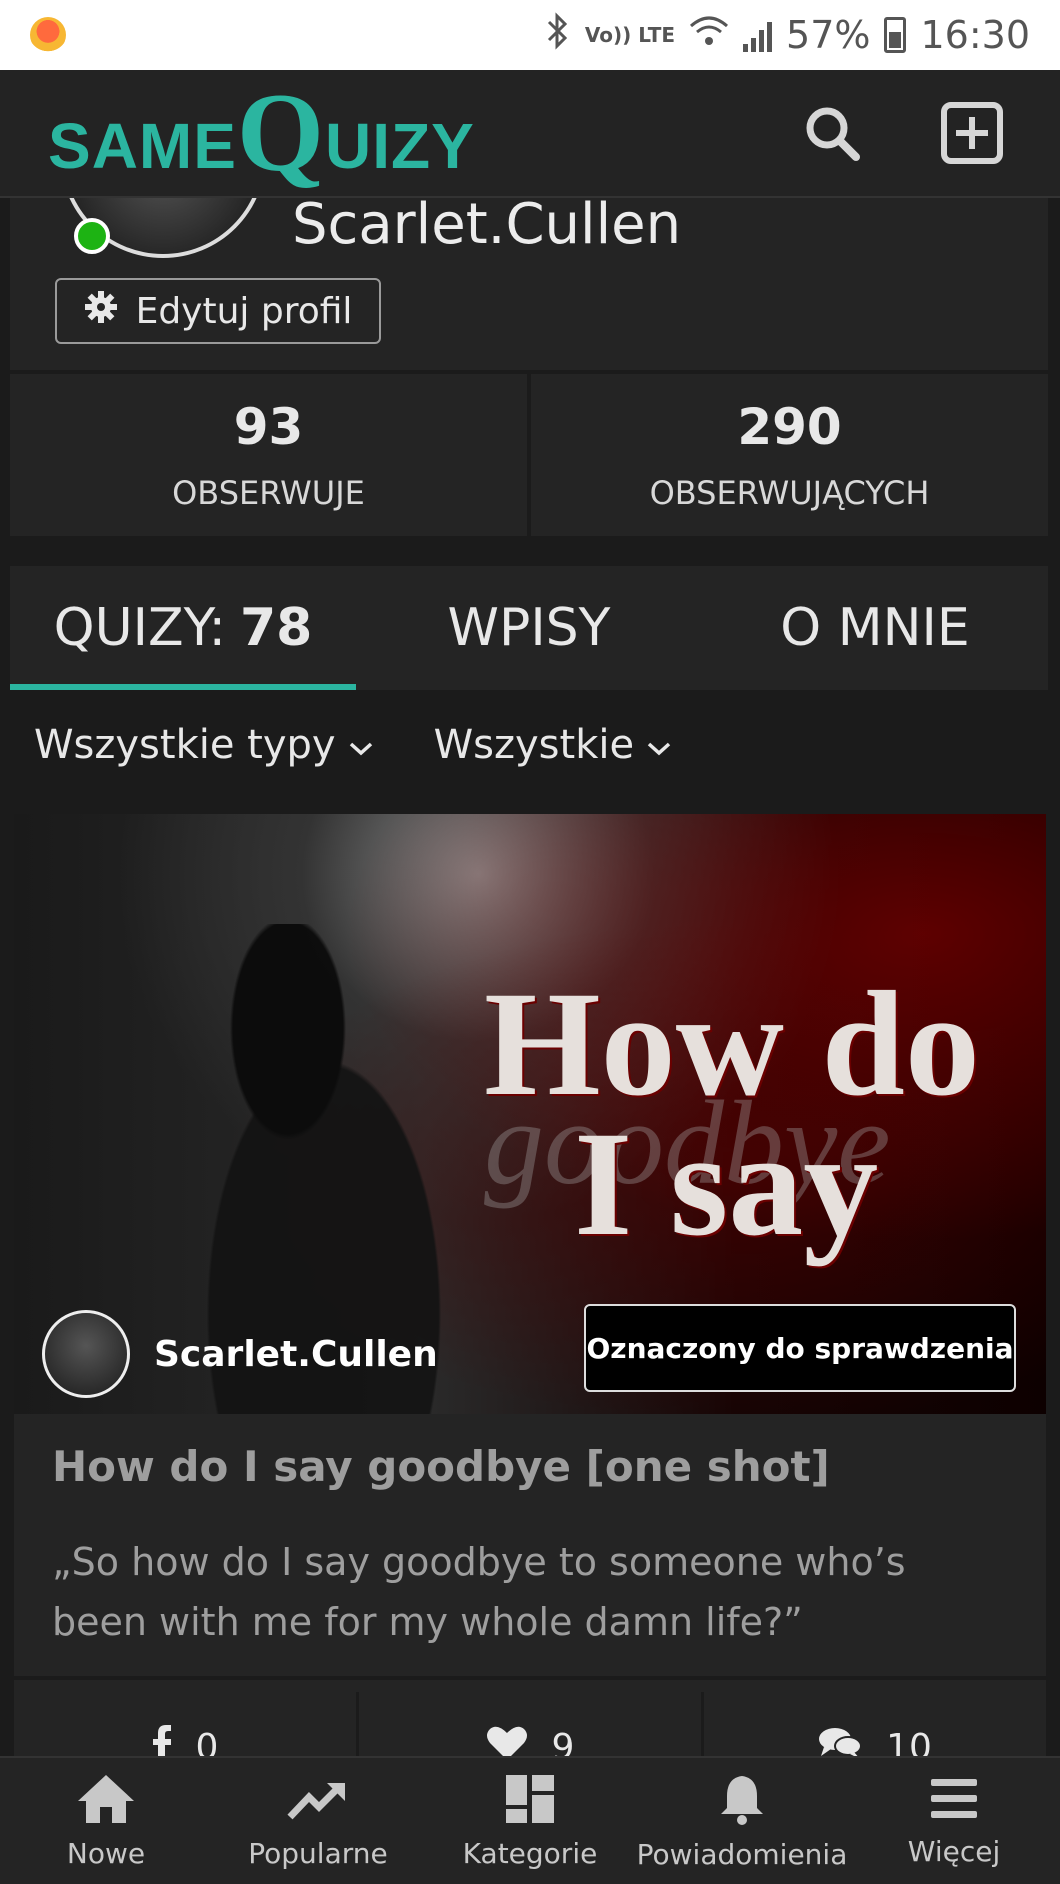 This screenshot has height=1884, width=1060. What do you see at coordinates (204, 745) in the screenshot?
I see `type-filter-dropdown: Wszystkie typy` at bounding box center [204, 745].